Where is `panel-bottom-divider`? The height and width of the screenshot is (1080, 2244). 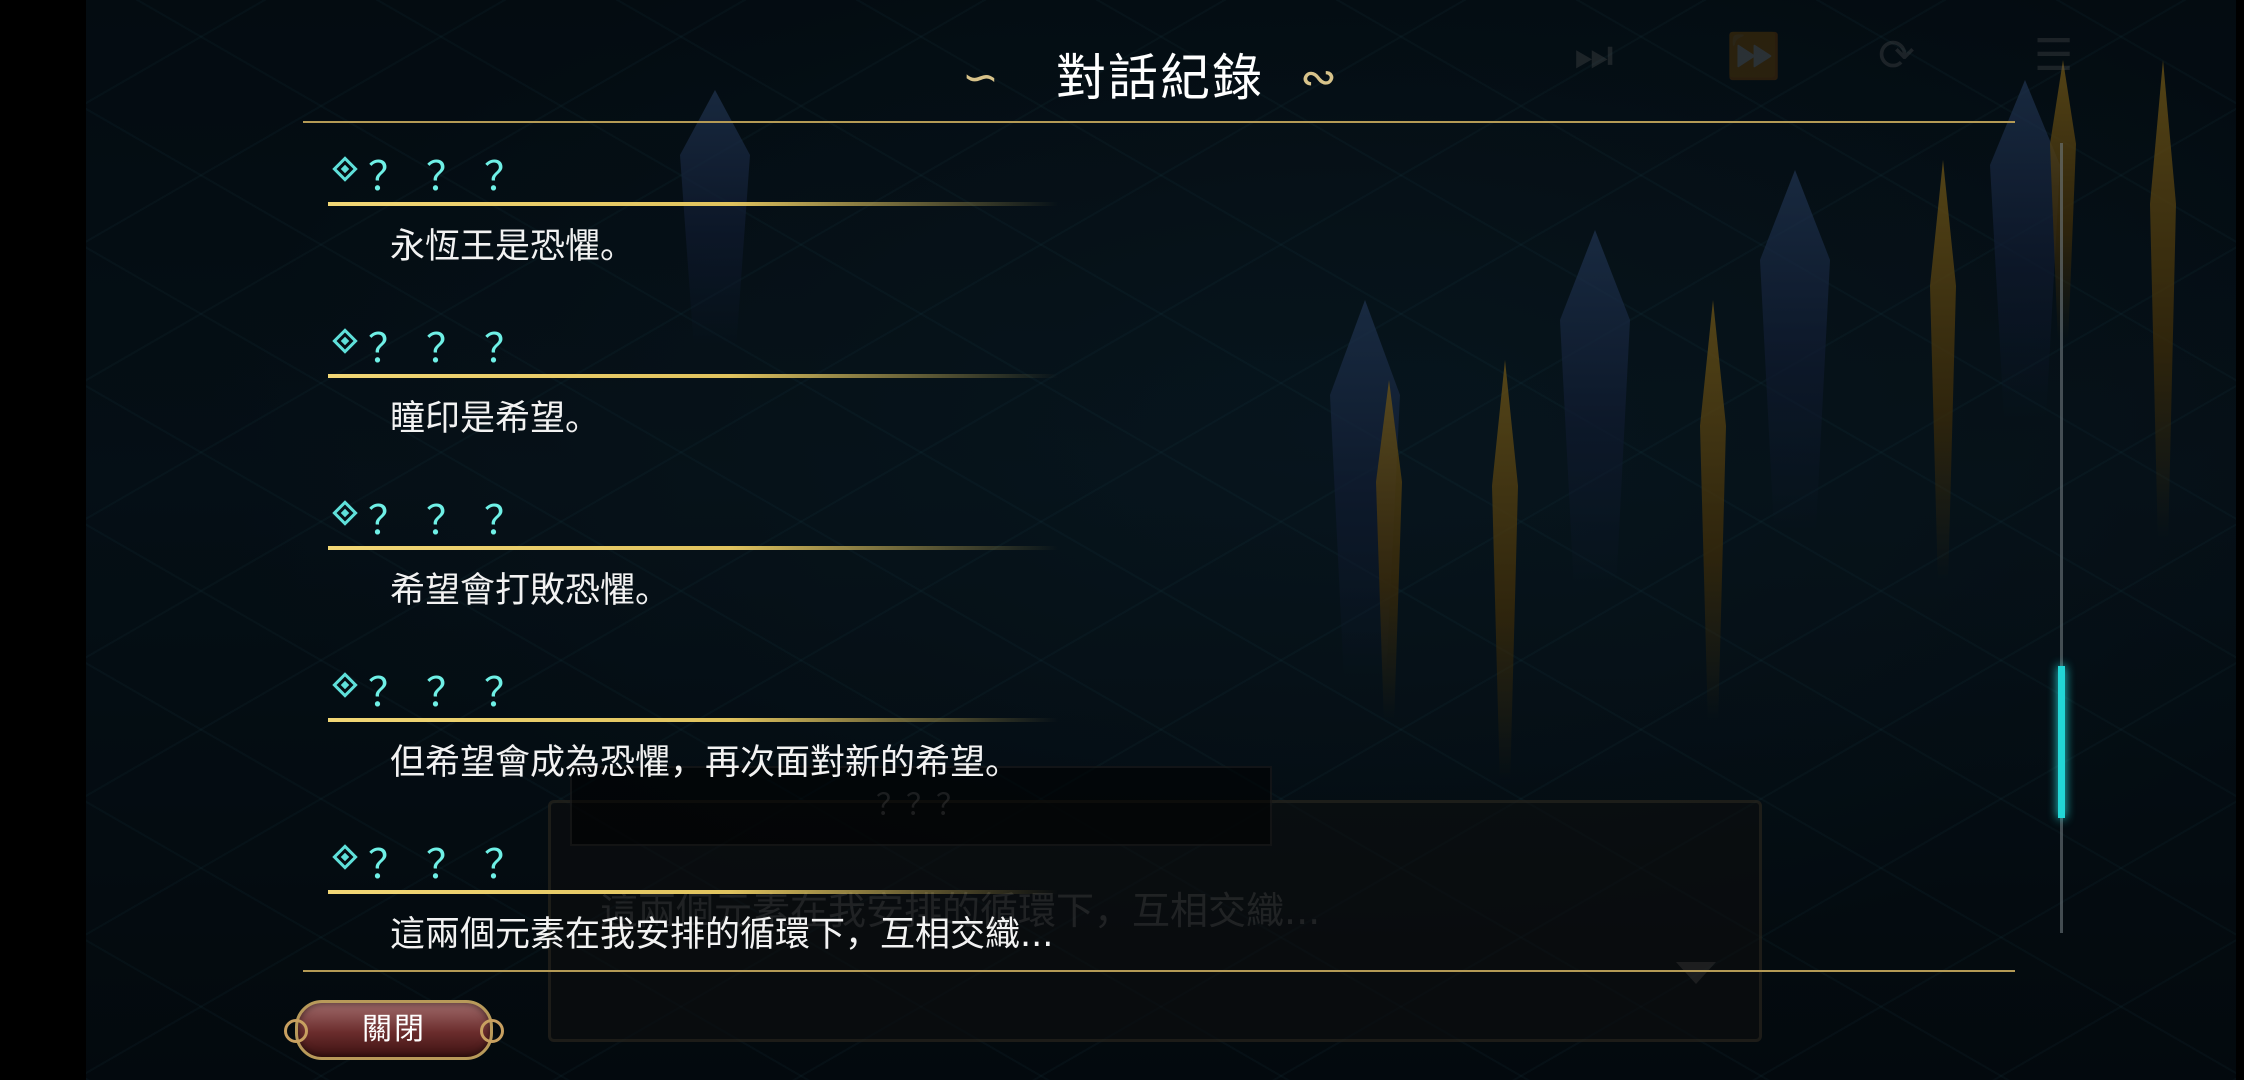 panel-bottom-divider is located at coordinates (1159, 971).